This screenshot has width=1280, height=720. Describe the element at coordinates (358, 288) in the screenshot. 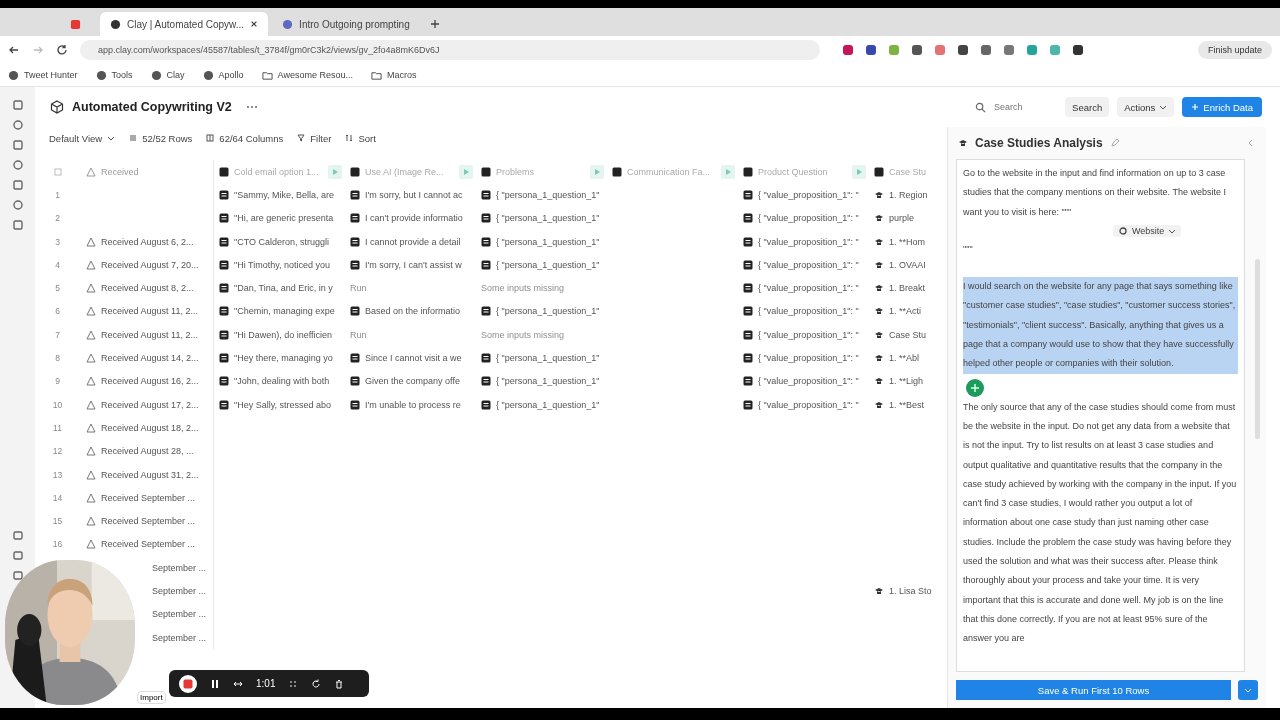

I see `table-cell: Run` at that location.